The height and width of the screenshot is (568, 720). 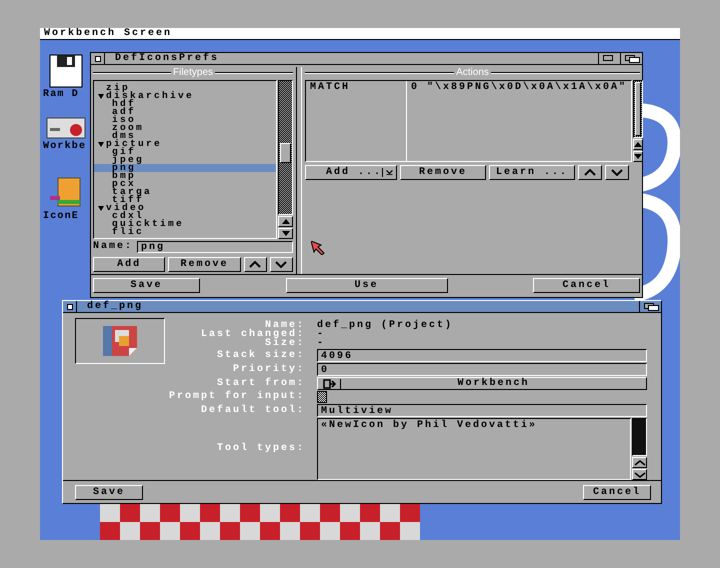 I want to click on window-title: DefIconsPrefs, so click(x=167, y=58).